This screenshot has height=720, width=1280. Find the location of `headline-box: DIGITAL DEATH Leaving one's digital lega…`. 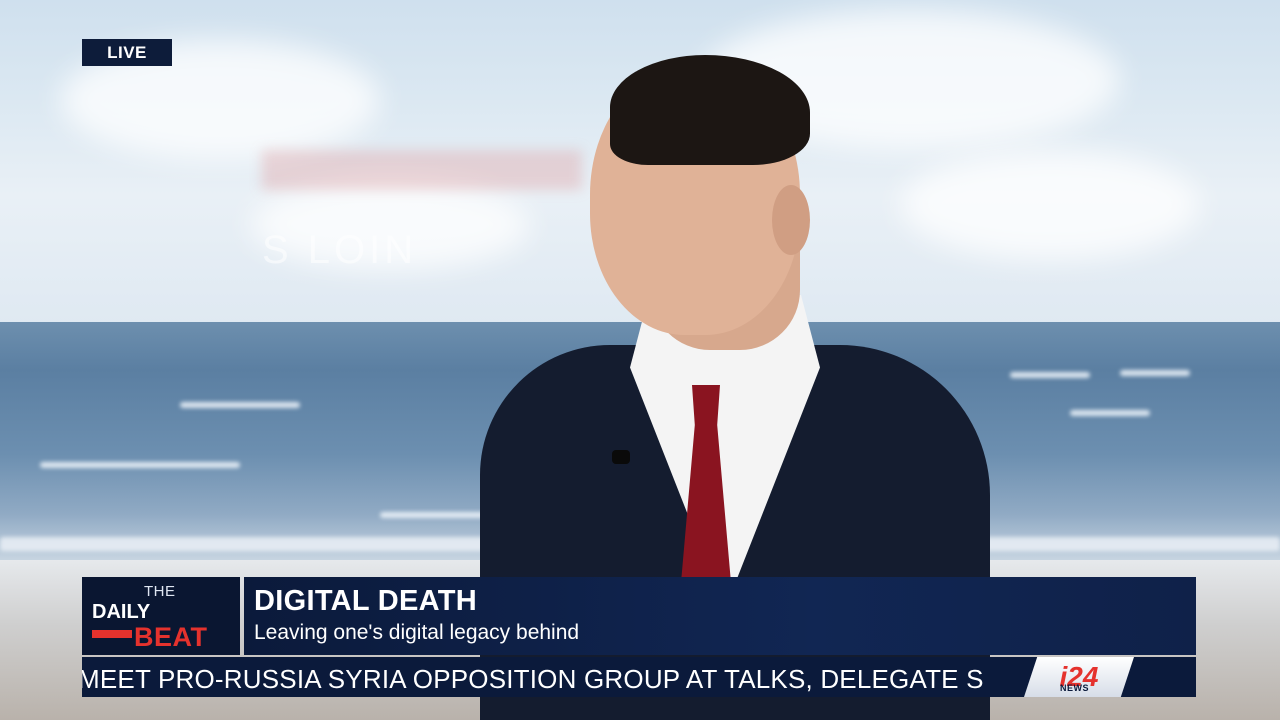

headline-box: DIGITAL DEATH Leaving one's digital lega… is located at coordinates (720, 616).